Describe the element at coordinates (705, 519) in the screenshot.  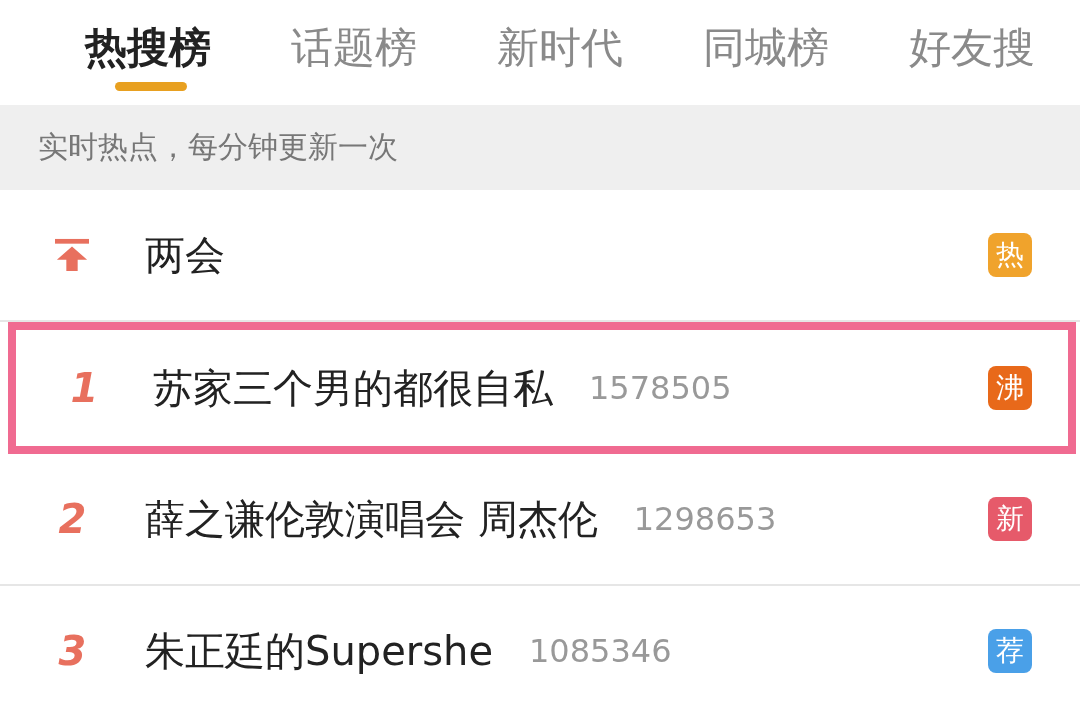
I see `search-count: 1298653` at that location.